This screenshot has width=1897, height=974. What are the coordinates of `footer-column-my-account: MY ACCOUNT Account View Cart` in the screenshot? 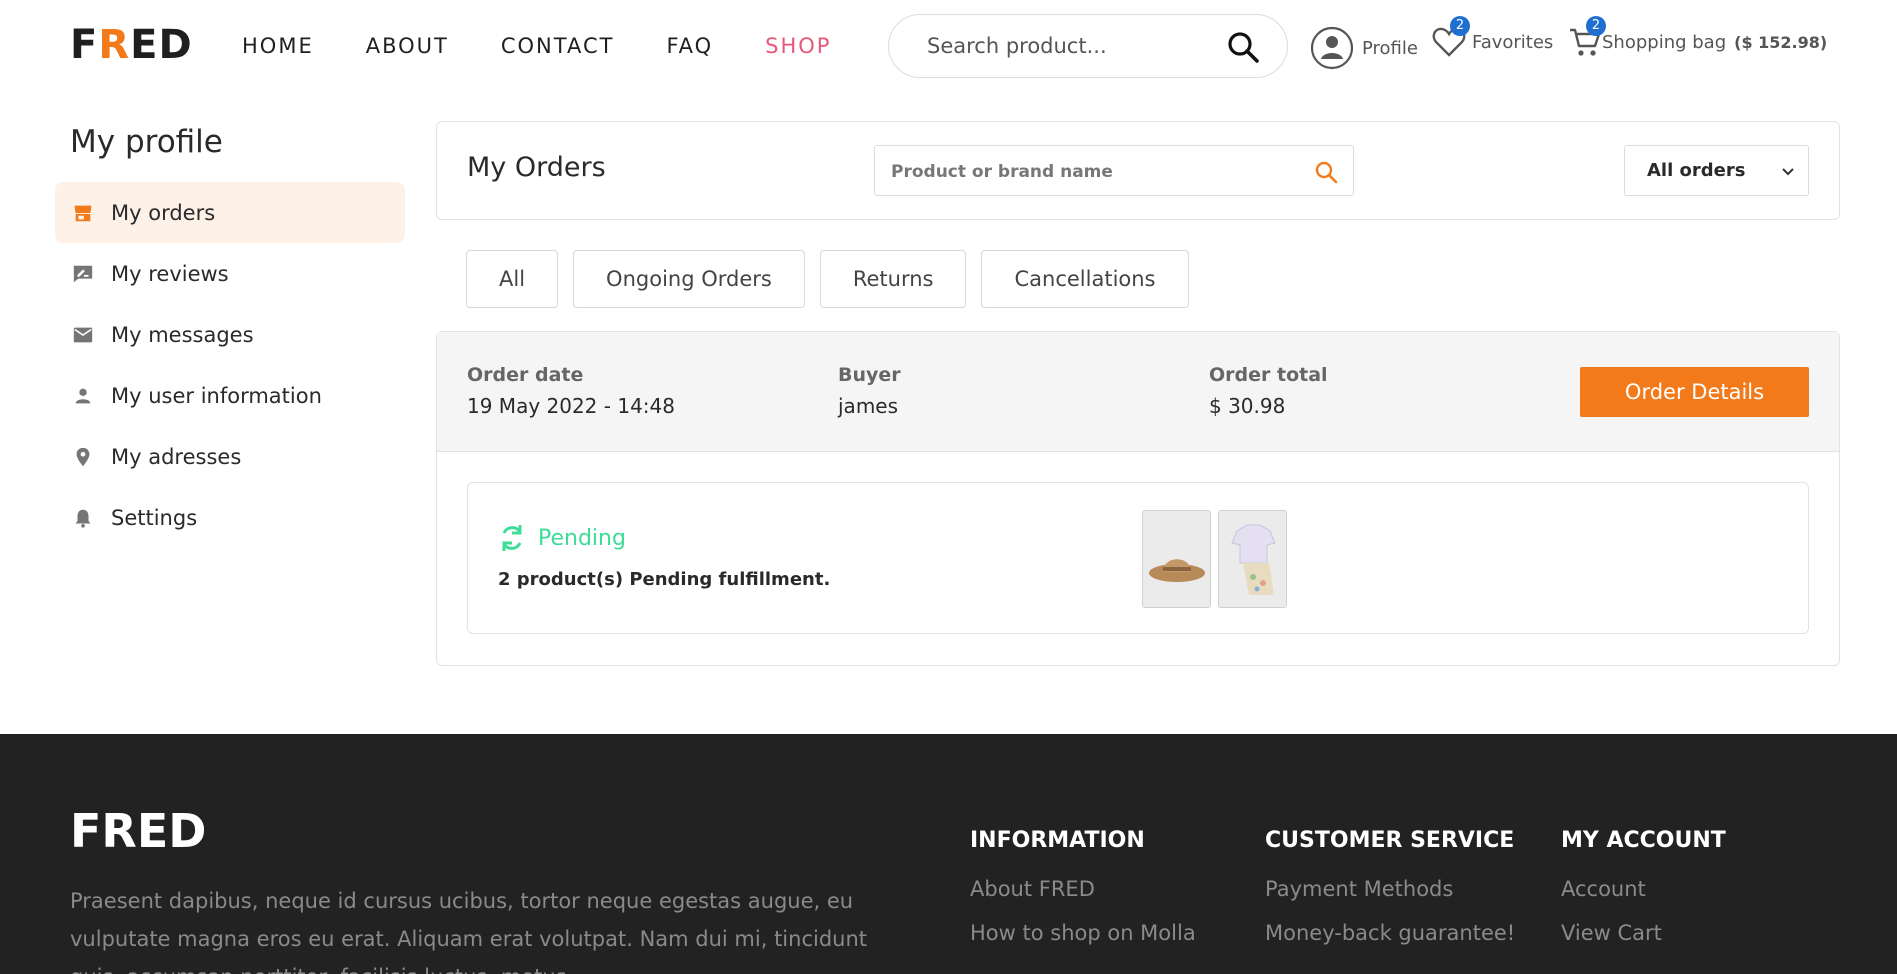 It's located at (1643, 896).